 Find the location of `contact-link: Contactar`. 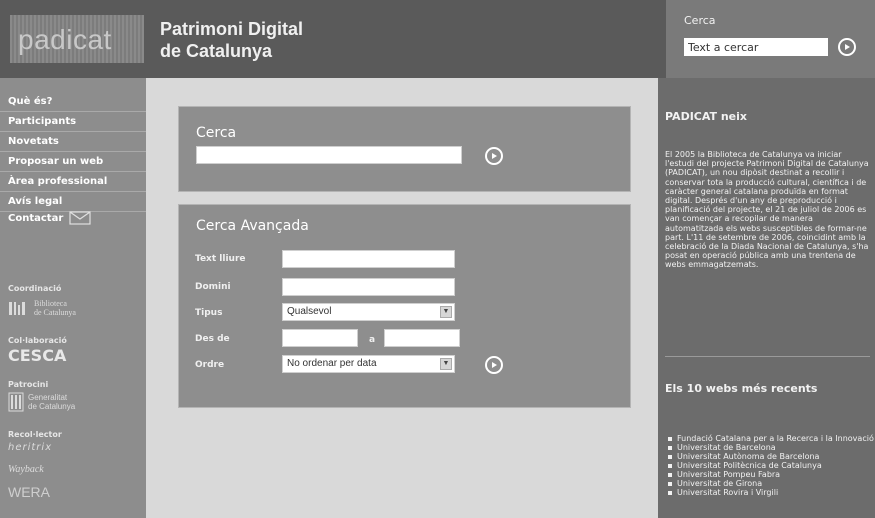

contact-link: Contactar is located at coordinates (49, 218).